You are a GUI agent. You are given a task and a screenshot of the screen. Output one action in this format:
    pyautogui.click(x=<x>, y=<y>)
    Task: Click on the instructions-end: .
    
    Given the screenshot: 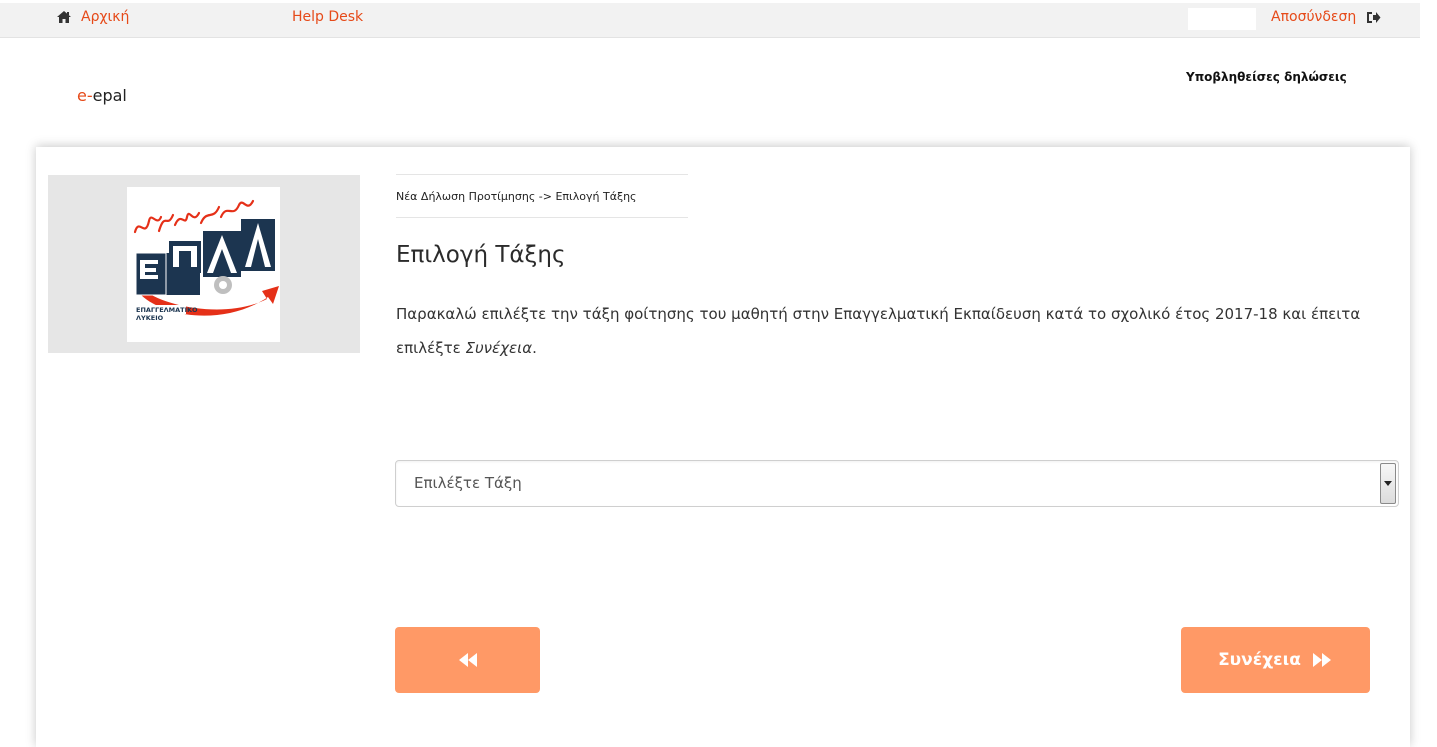 What is the action you would take?
    pyautogui.click(x=534, y=348)
    